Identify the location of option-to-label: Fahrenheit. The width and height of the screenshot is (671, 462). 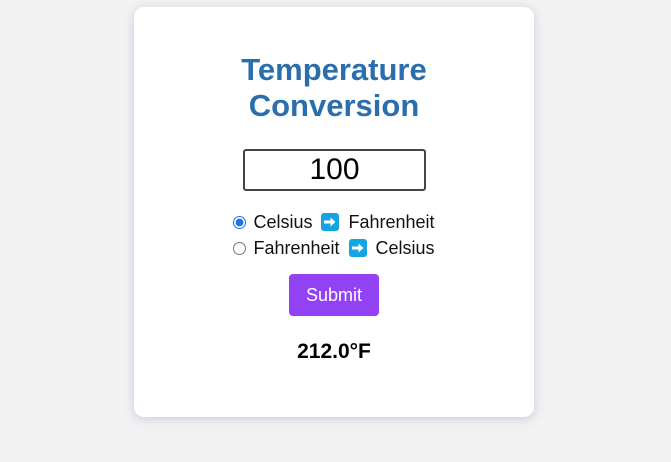
(391, 221).